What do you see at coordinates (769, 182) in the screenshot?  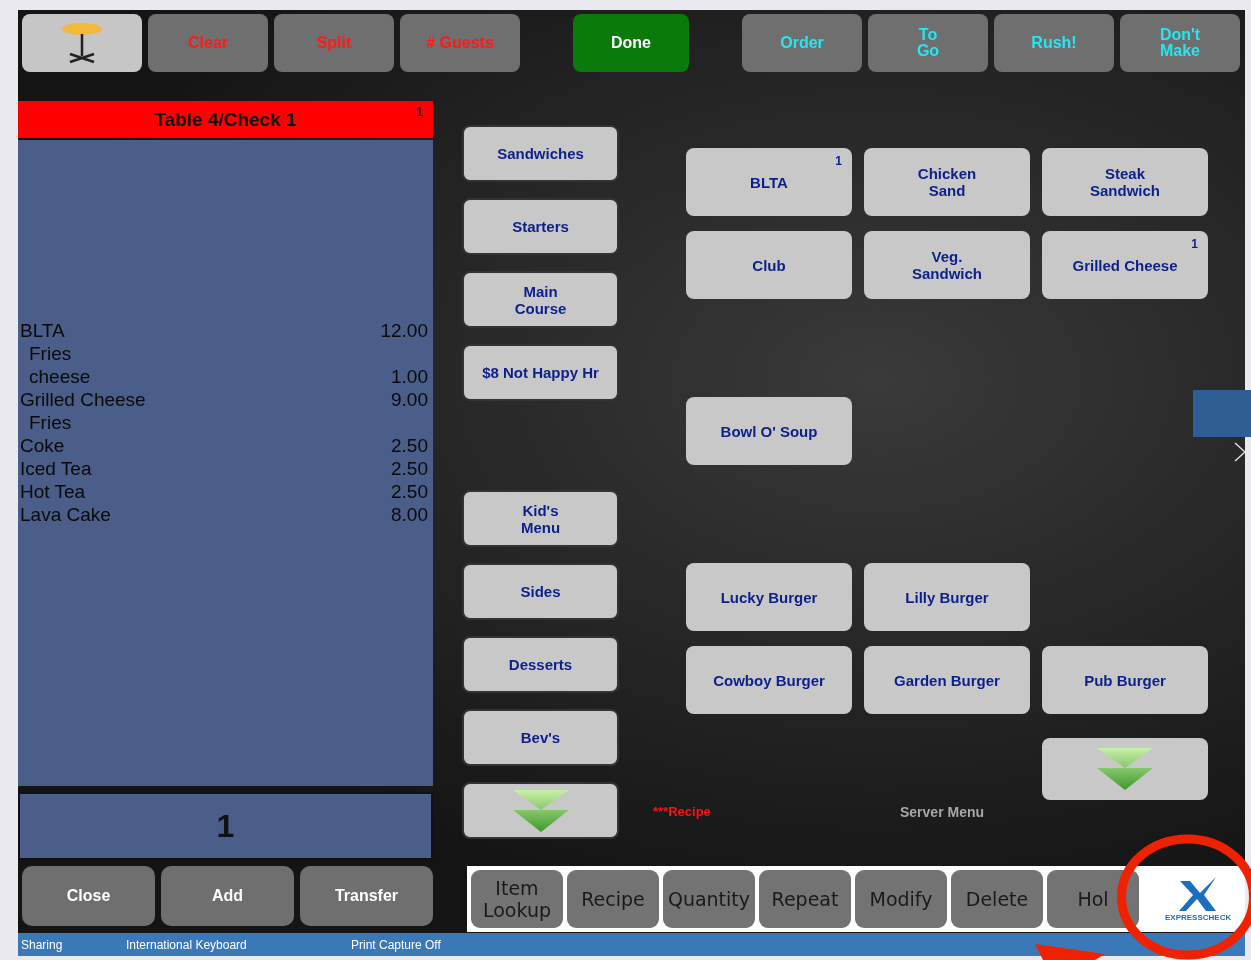 I see `menu-item-button: BLTA 1` at bounding box center [769, 182].